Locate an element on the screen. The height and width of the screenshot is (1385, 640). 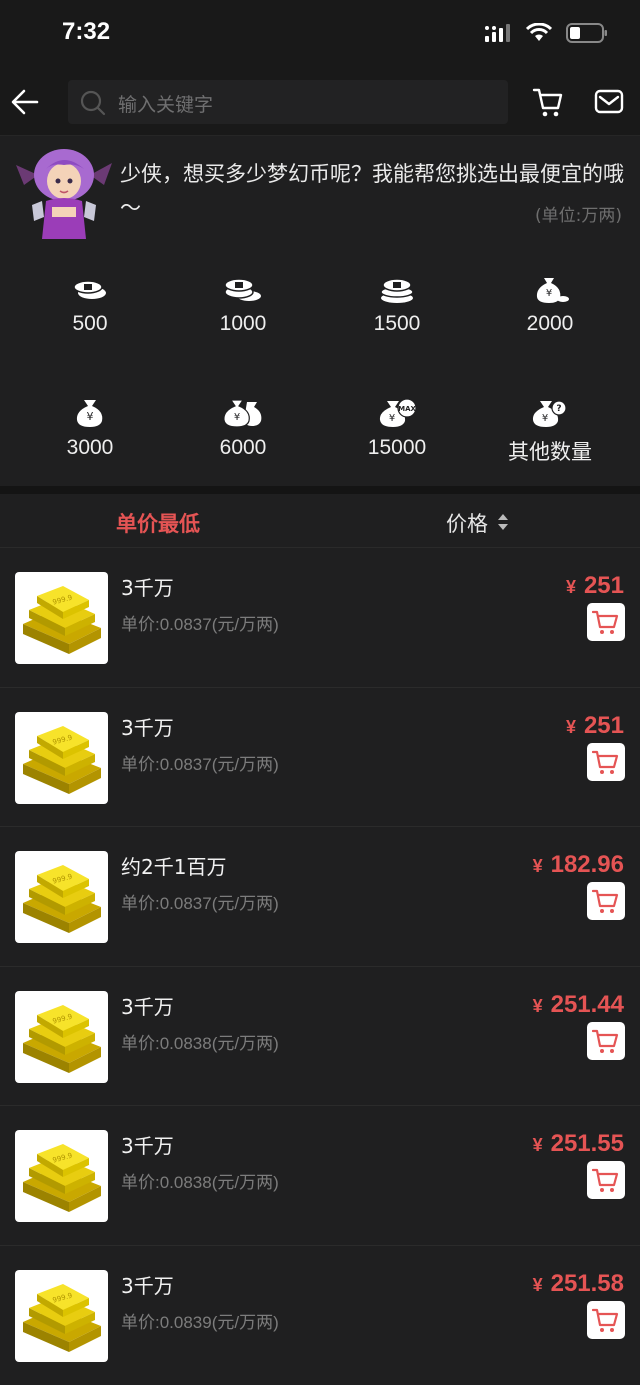
quantity-label: 2000 is located at coordinates (550, 323).